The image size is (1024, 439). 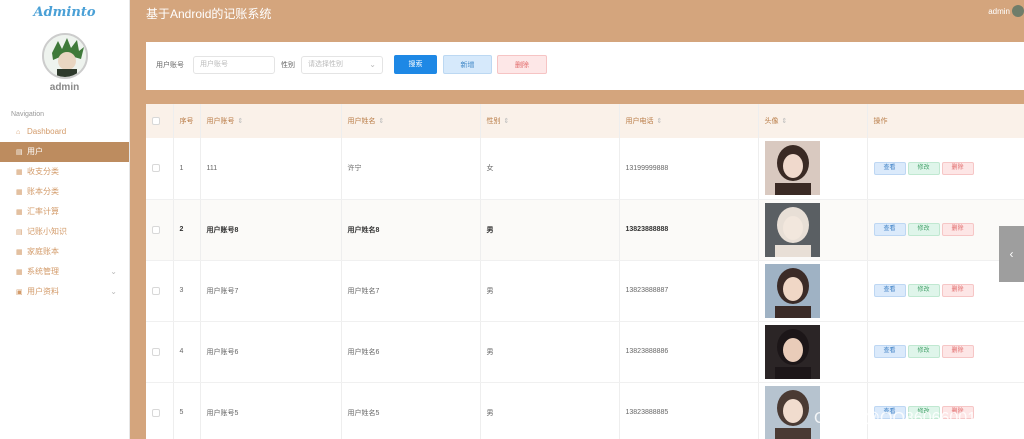 I want to click on sidebar-item-label: 汇率计算, so click(x=43, y=211).